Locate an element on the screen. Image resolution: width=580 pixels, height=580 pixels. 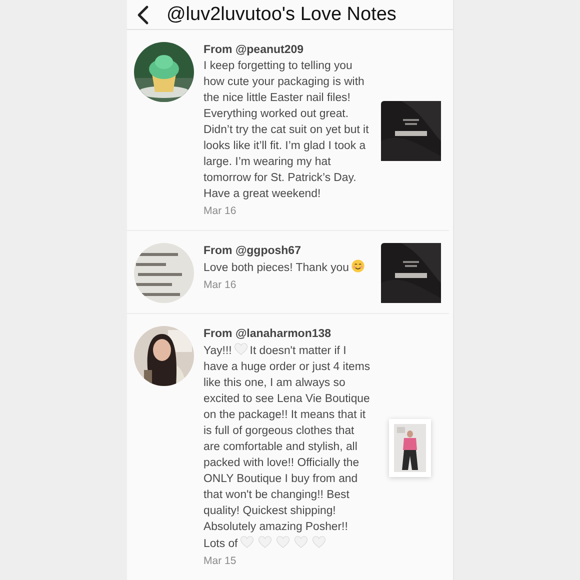
sender-name: From @ggposh67 is located at coordinates (288, 251).